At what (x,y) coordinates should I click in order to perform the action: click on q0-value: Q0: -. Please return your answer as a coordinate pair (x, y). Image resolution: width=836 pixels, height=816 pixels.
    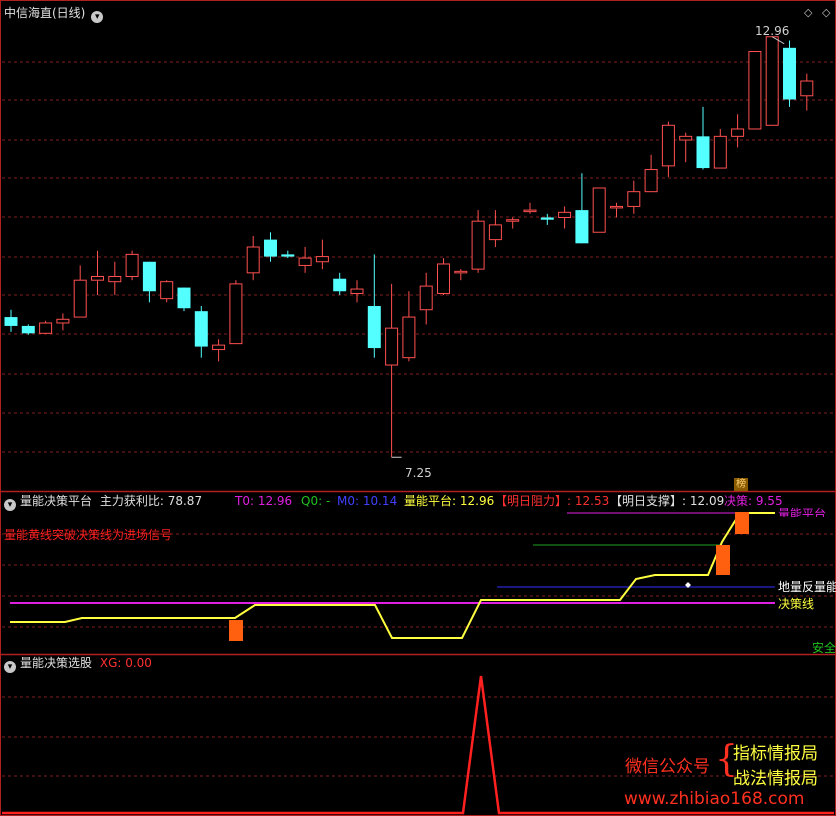
    Looking at the image, I should click on (316, 501).